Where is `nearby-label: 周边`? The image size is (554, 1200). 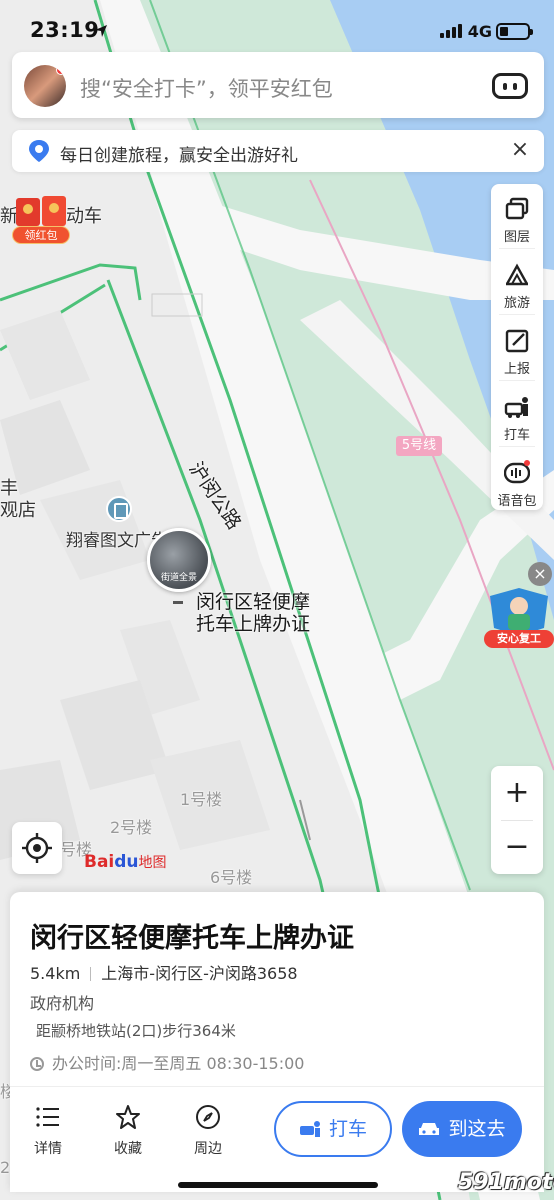 nearby-label: 周边 is located at coordinates (208, 1149).